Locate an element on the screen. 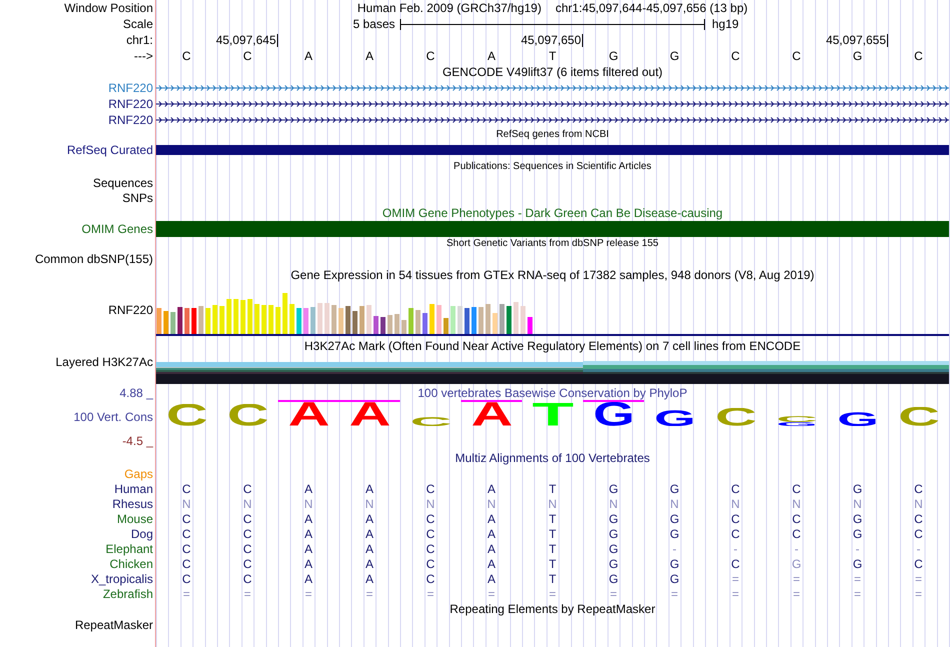 The width and height of the screenshot is (950, 647). position-tick: 45,097,655 is located at coordinates (857, 40).